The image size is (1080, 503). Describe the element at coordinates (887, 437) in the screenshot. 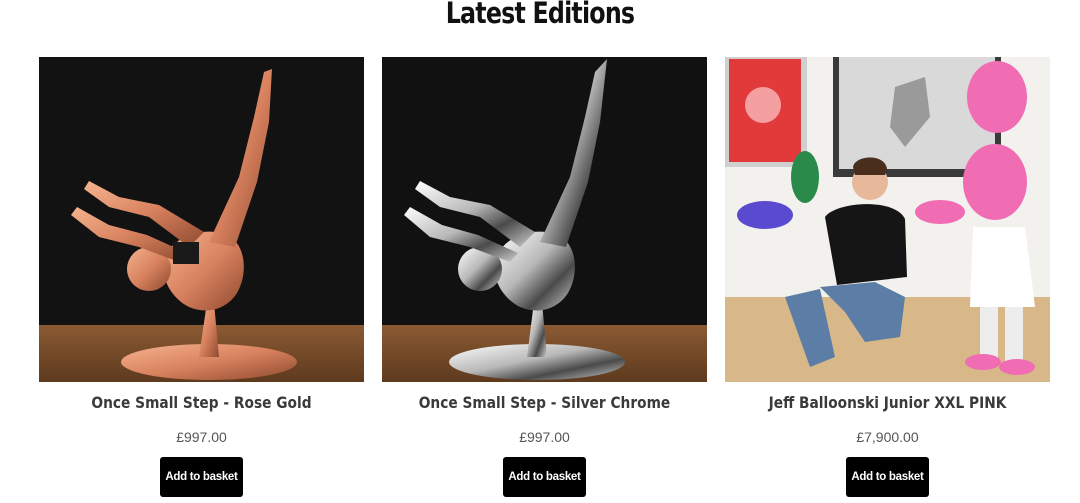

I see `product-price: £7,900.00` at that location.